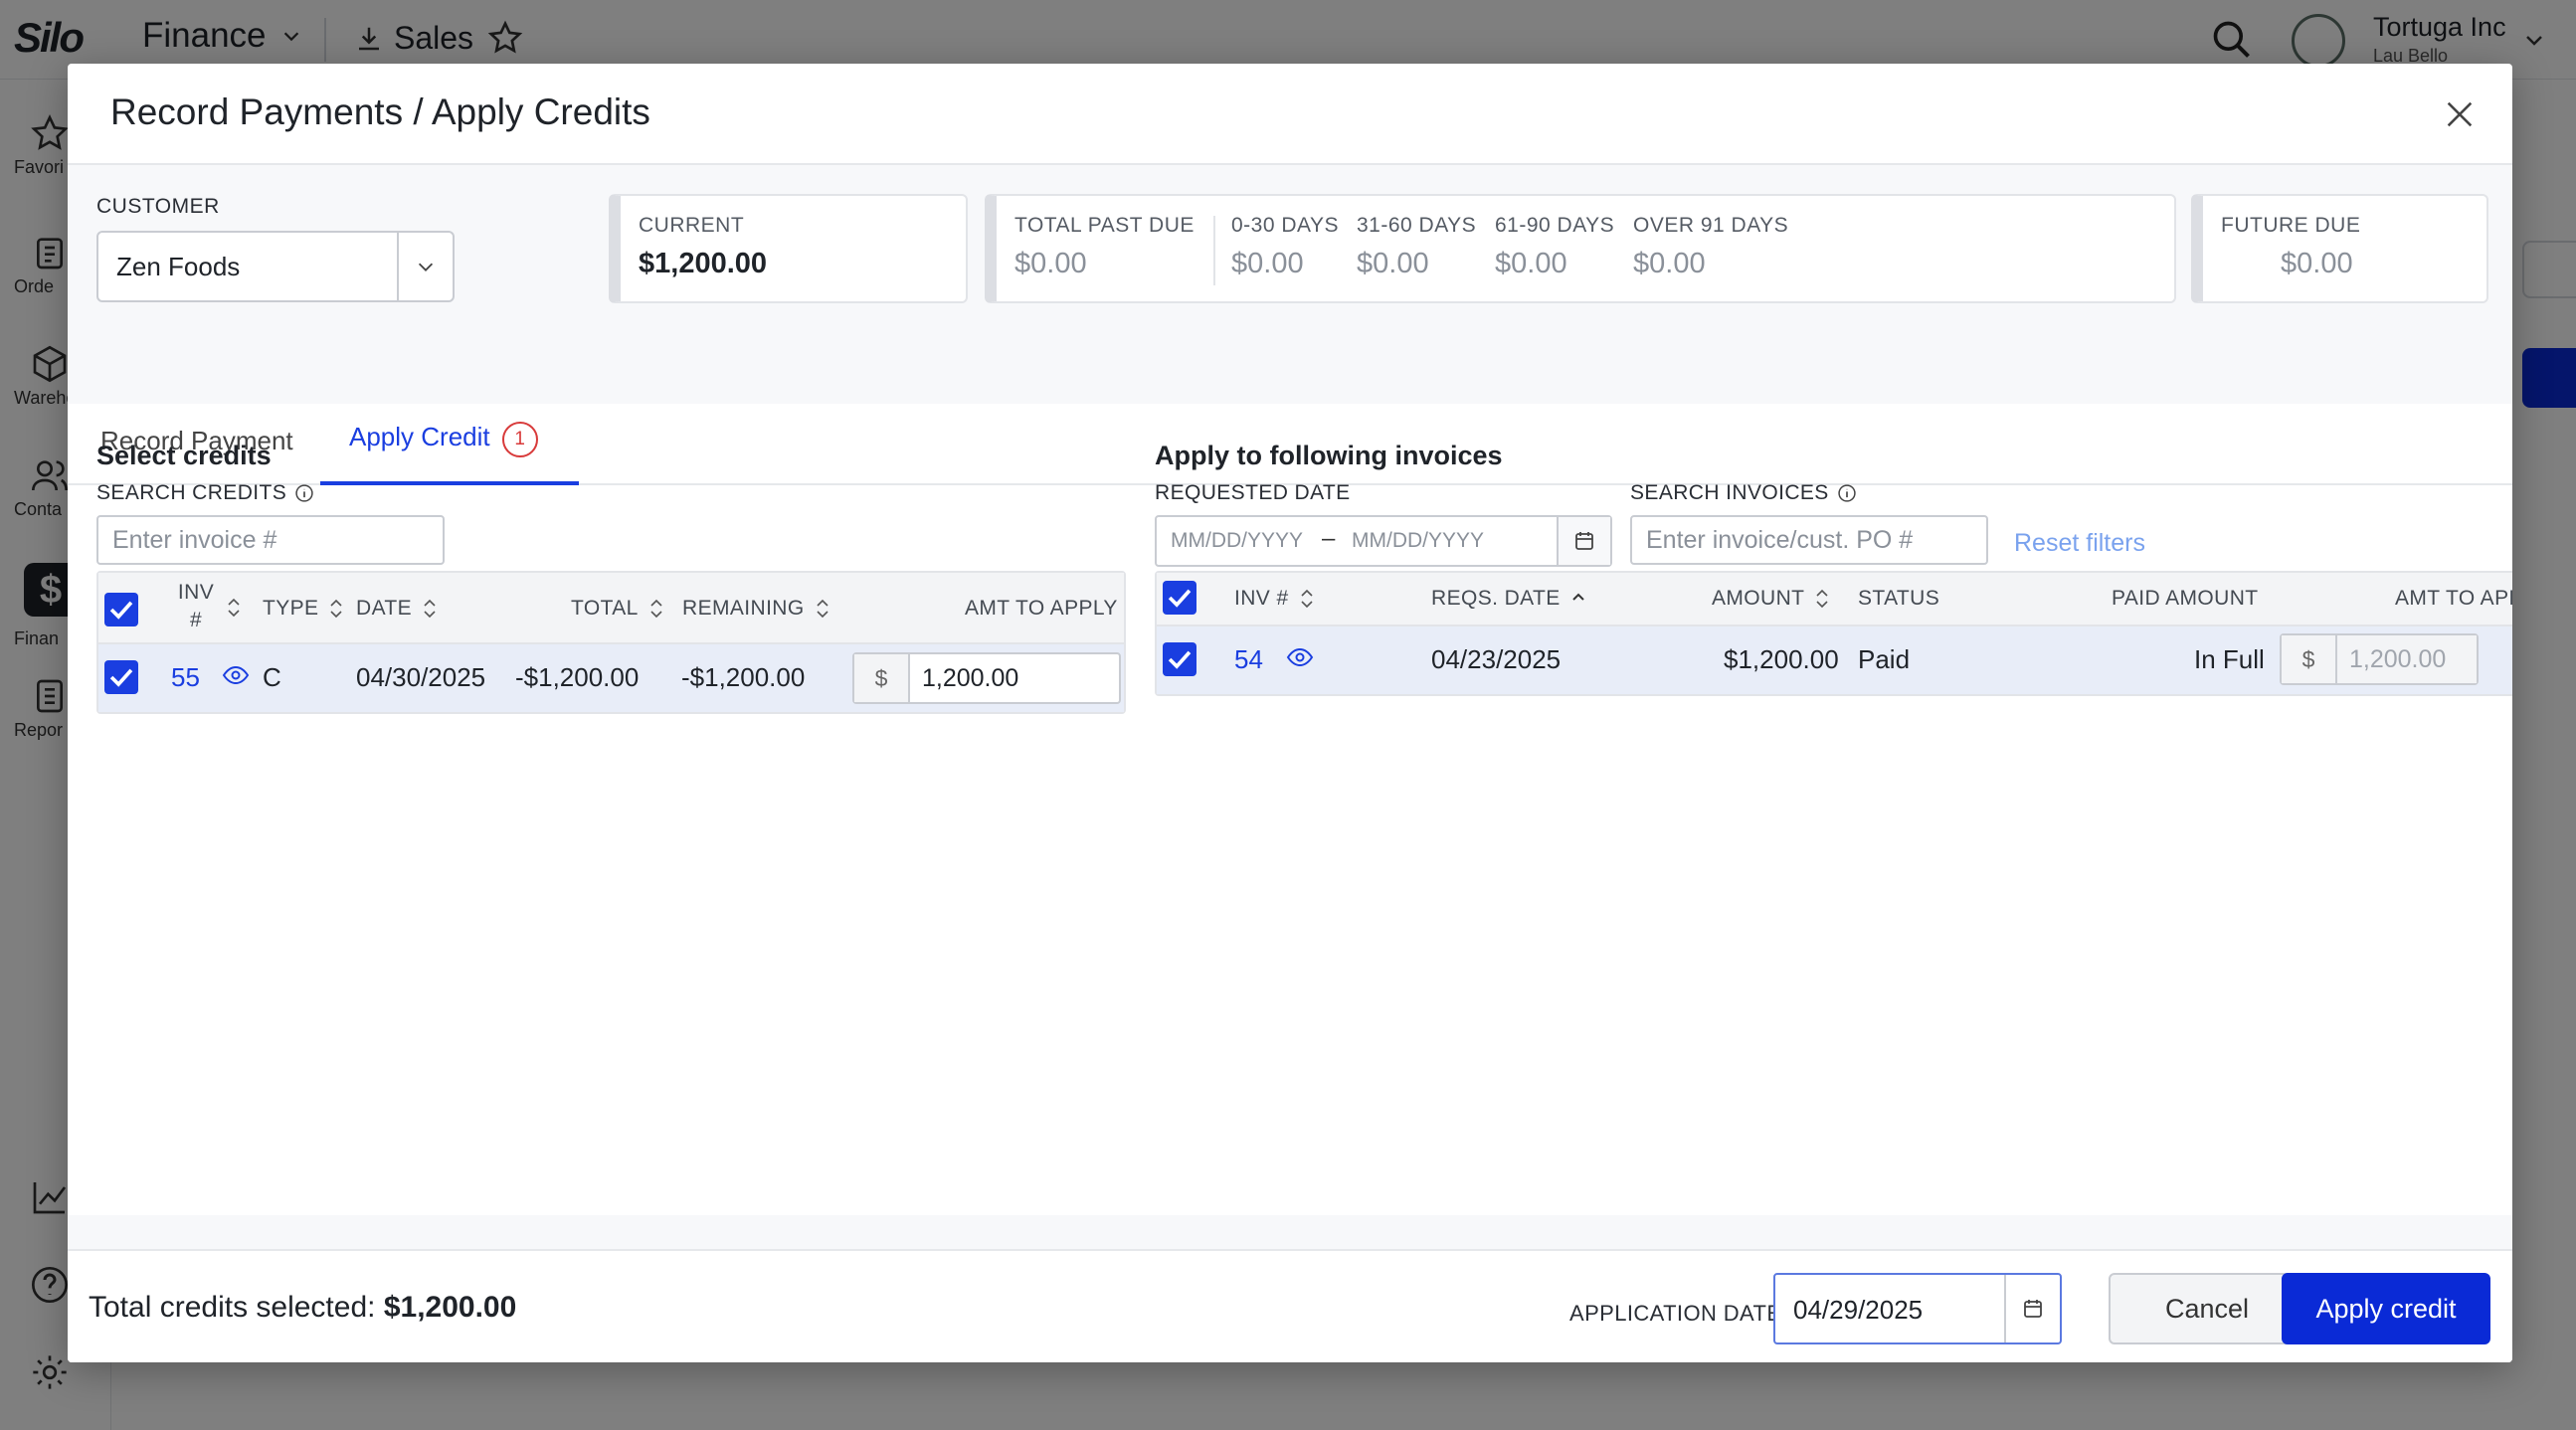 This screenshot has height=1430, width=2576. I want to click on credit-inv-link: 55, so click(185, 677).